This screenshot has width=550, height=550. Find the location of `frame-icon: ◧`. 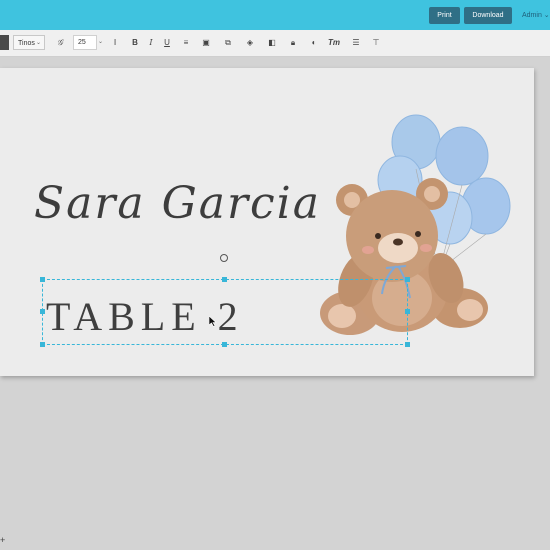

frame-icon: ◧ is located at coordinates (272, 42).